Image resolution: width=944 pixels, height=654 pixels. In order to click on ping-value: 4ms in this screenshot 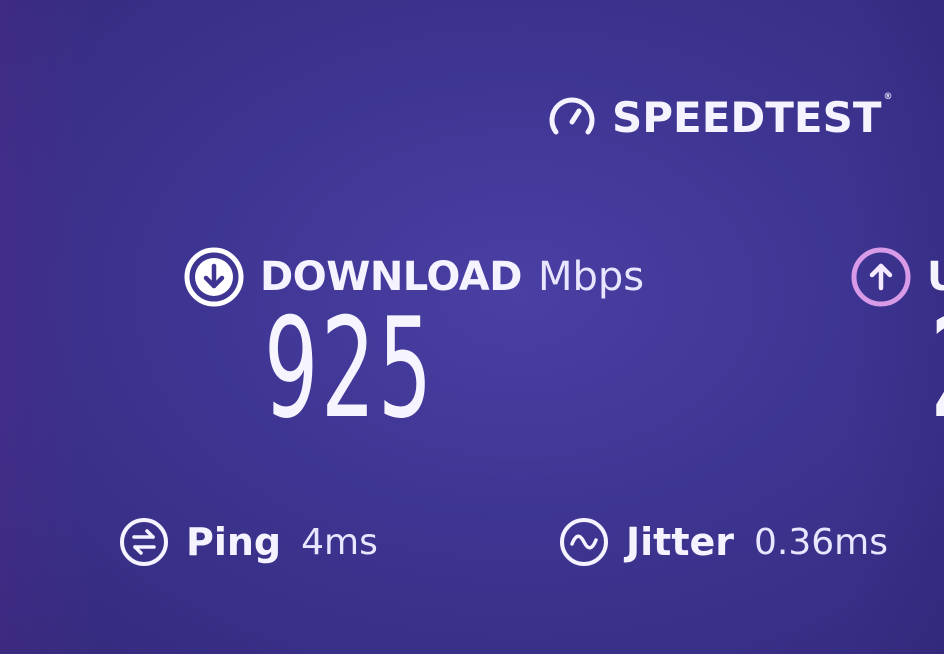, I will do `click(339, 542)`.